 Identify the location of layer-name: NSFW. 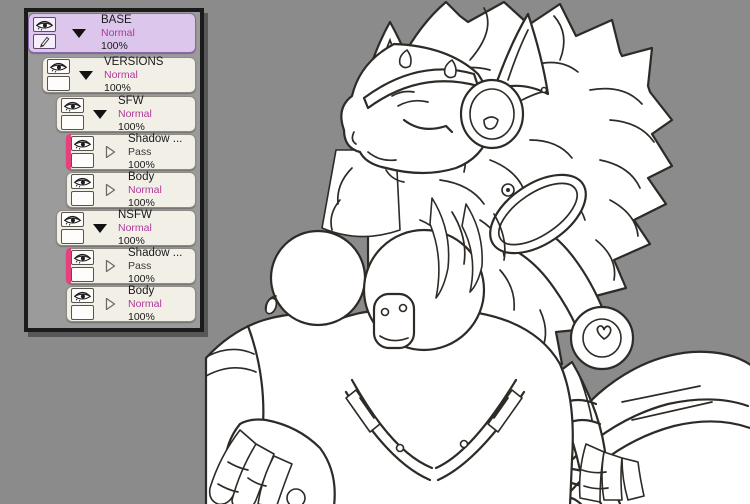
(135, 214).